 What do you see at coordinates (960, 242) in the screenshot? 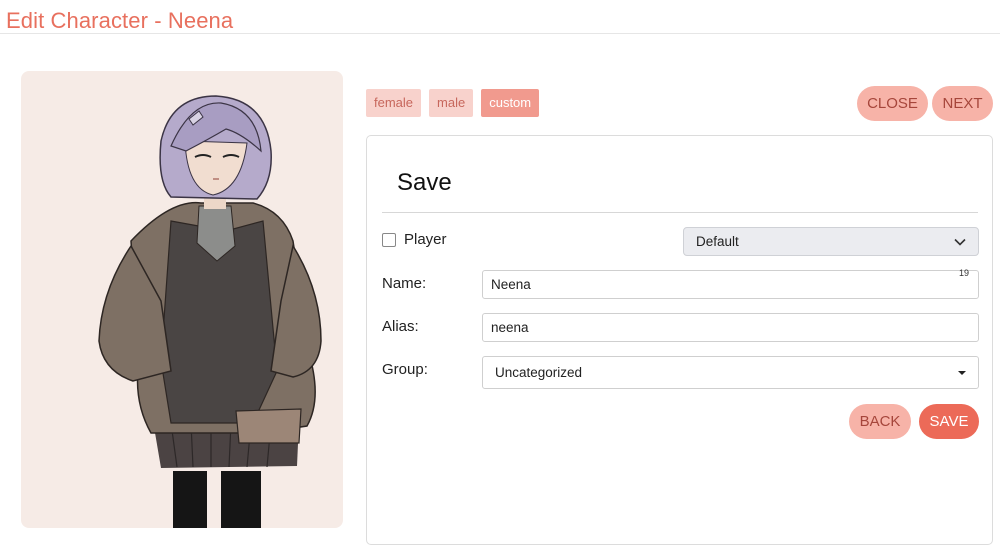
I see `chevron-down-icon` at bounding box center [960, 242].